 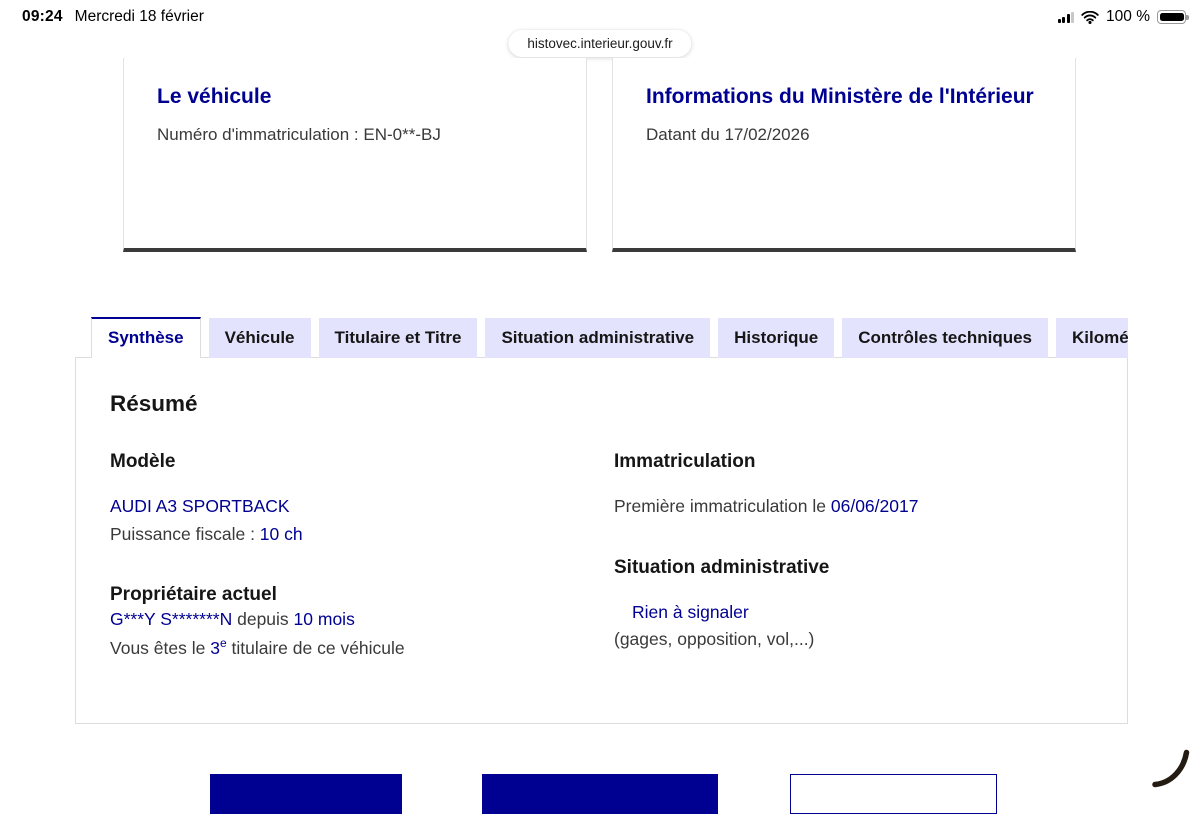 I want to click on holder-rank-line: Vous êtes le 3e titulaire de ce véhicule, so click(x=345, y=648).